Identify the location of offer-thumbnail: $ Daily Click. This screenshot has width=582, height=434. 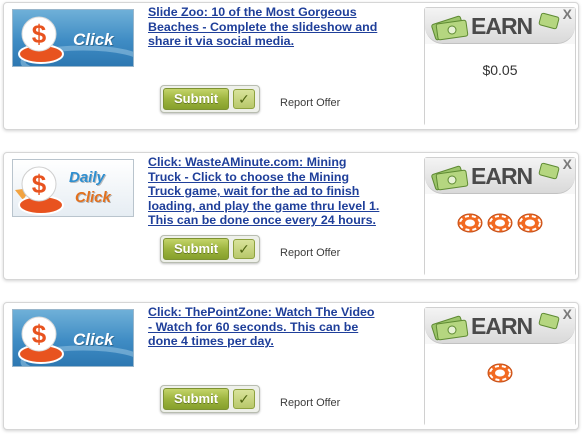
(73, 188).